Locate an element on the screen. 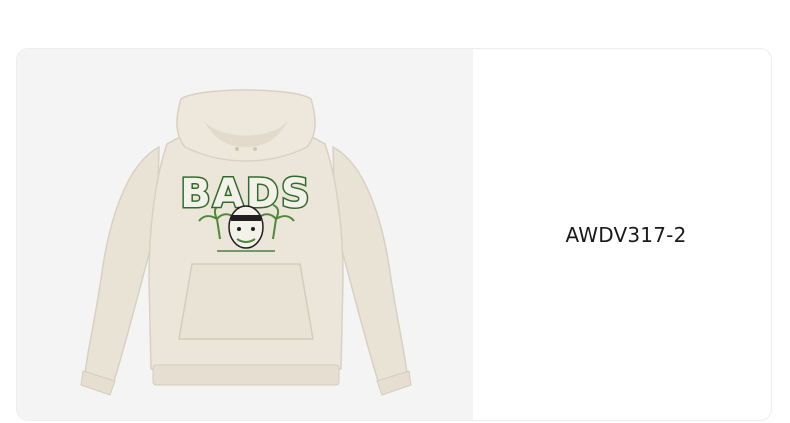  hood is located at coordinates (246, 125).